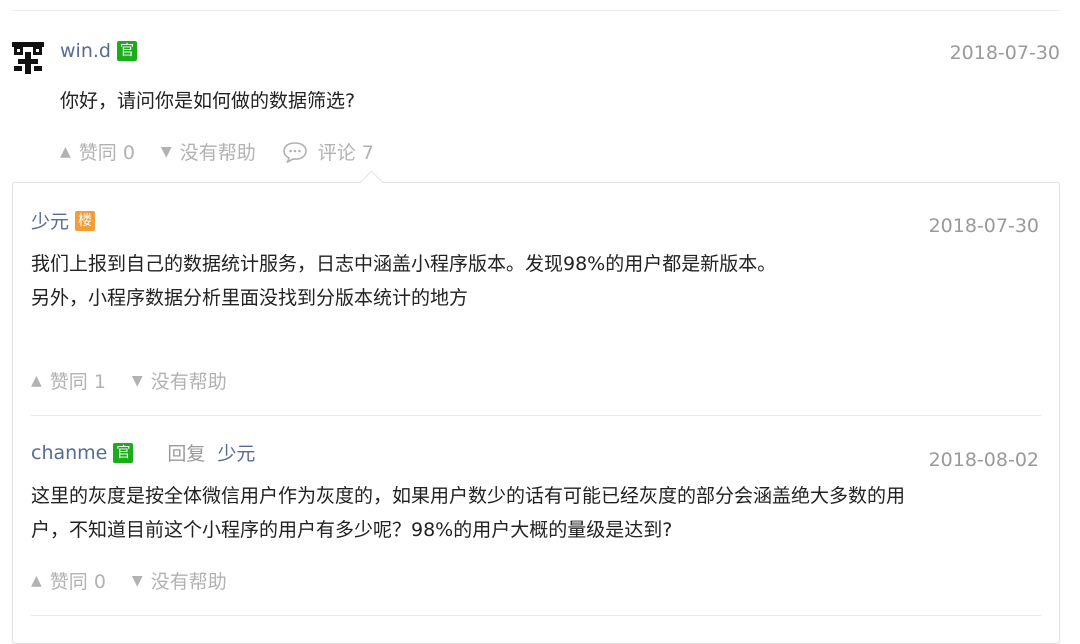 The image size is (1080, 644). What do you see at coordinates (50, 220) in the screenshot?
I see `comment-username: 少元` at bounding box center [50, 220].